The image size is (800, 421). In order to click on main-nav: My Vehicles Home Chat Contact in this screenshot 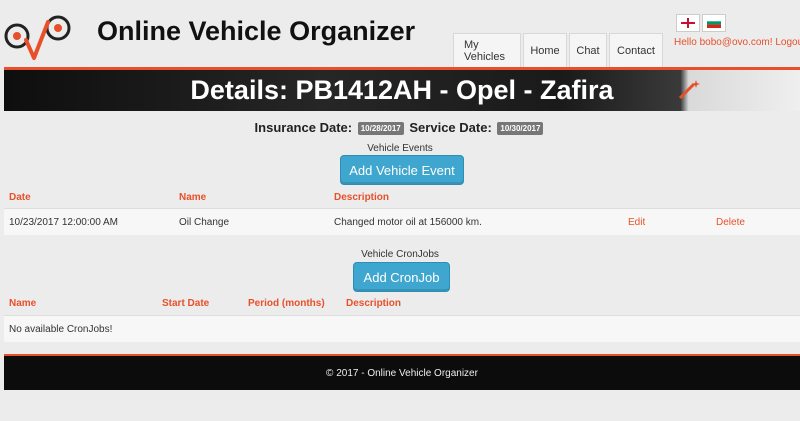, I will do `click(559, 50)`.